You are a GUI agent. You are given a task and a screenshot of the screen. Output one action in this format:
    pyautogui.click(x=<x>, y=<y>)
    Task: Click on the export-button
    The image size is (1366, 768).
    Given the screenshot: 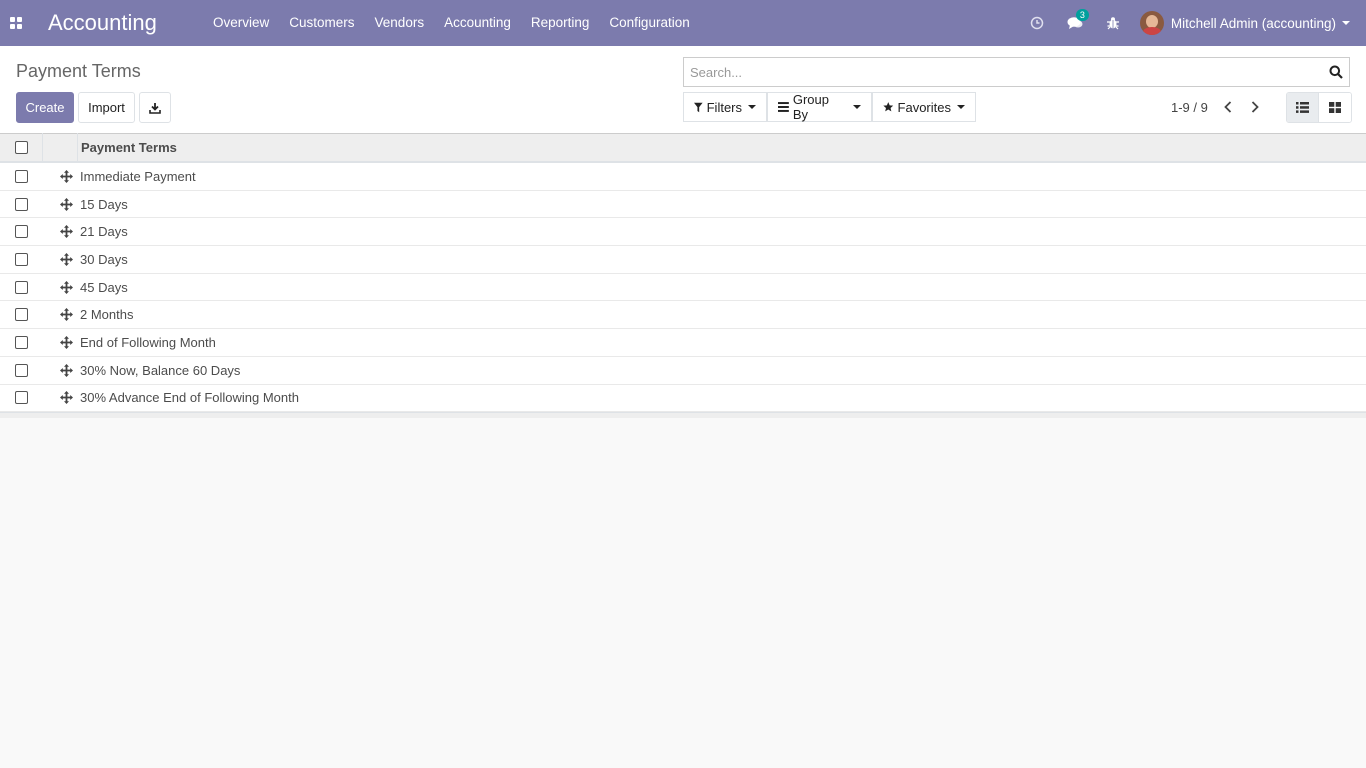 What is the action you would take?
    pyautogui.click(x=155, y=107)
    